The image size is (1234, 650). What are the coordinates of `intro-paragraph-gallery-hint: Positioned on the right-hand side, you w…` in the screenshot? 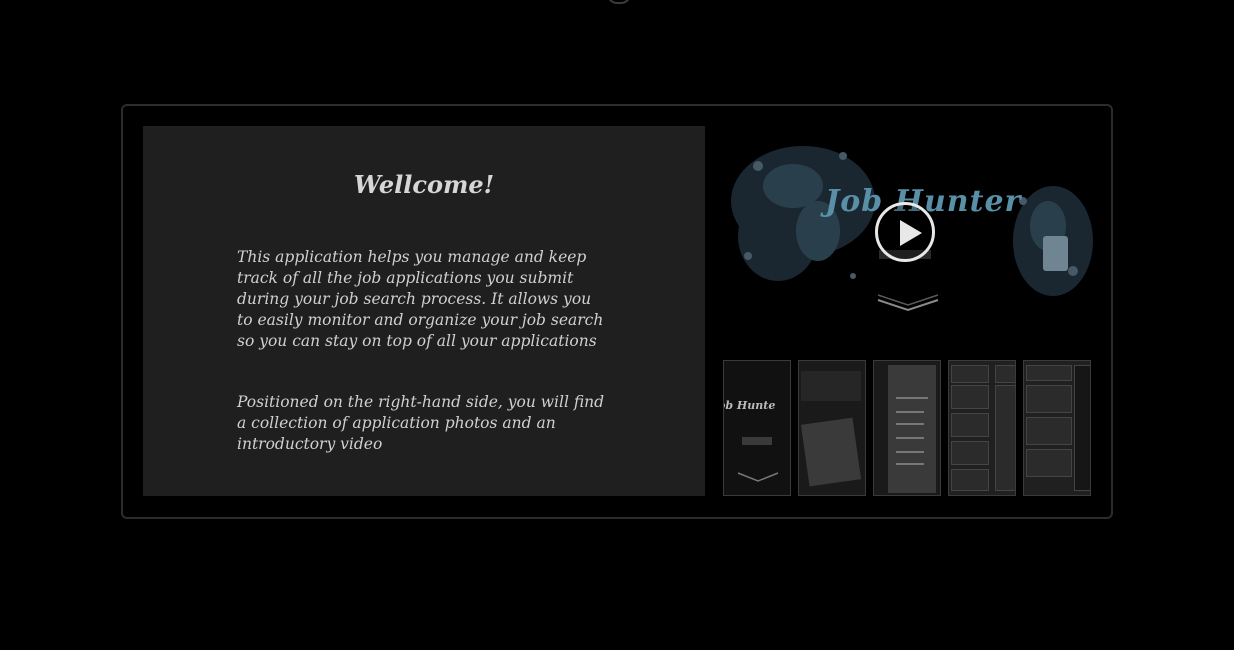 It's located at (421, 423).